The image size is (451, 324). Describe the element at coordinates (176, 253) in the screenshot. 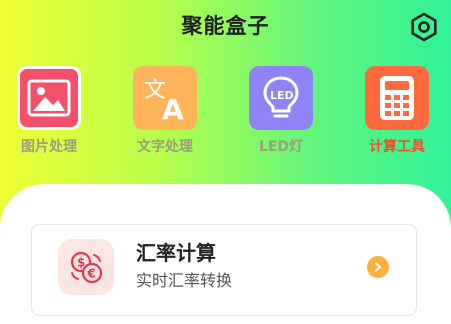

I see `card-title: 汇率计算` at that location.